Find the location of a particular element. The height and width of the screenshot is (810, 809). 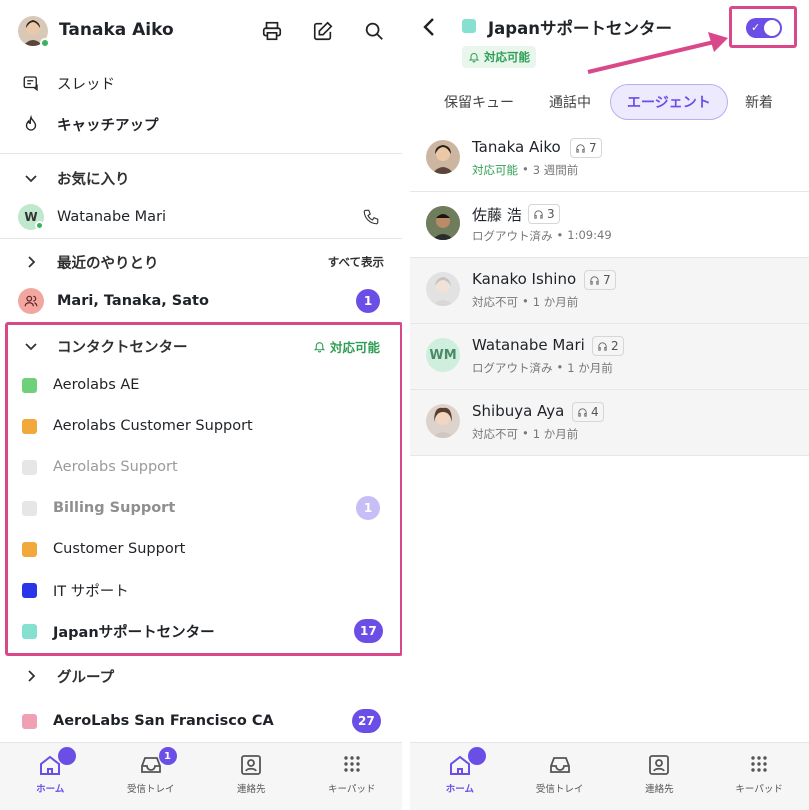

chevron-right-icon is located at coordinates (32, 676).